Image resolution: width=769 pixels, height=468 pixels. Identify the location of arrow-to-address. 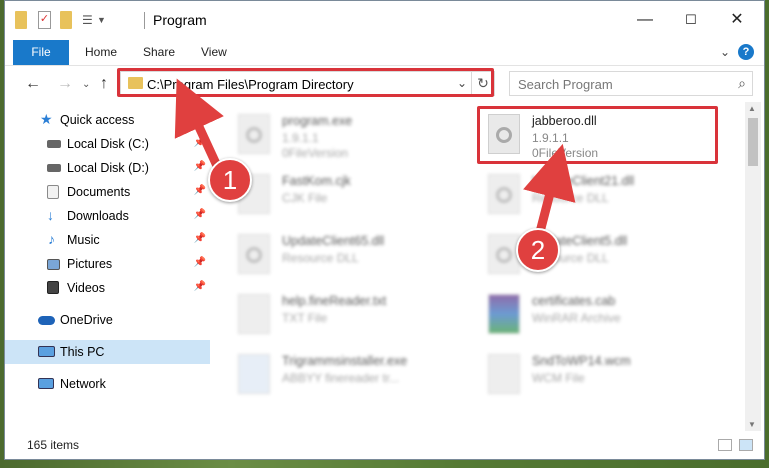
(199, 124).